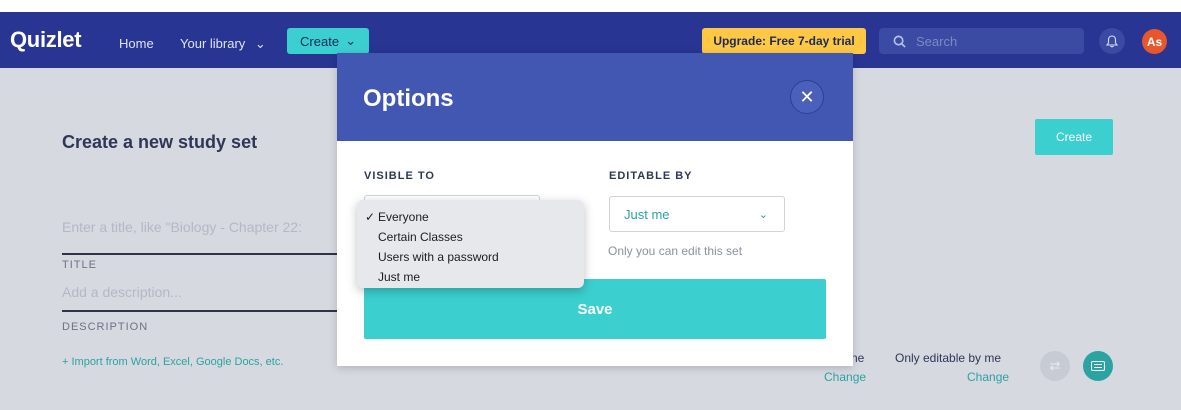 The width and height of the screenshot is (1181, 410). I want to click on description-underline, so click(202, 311).